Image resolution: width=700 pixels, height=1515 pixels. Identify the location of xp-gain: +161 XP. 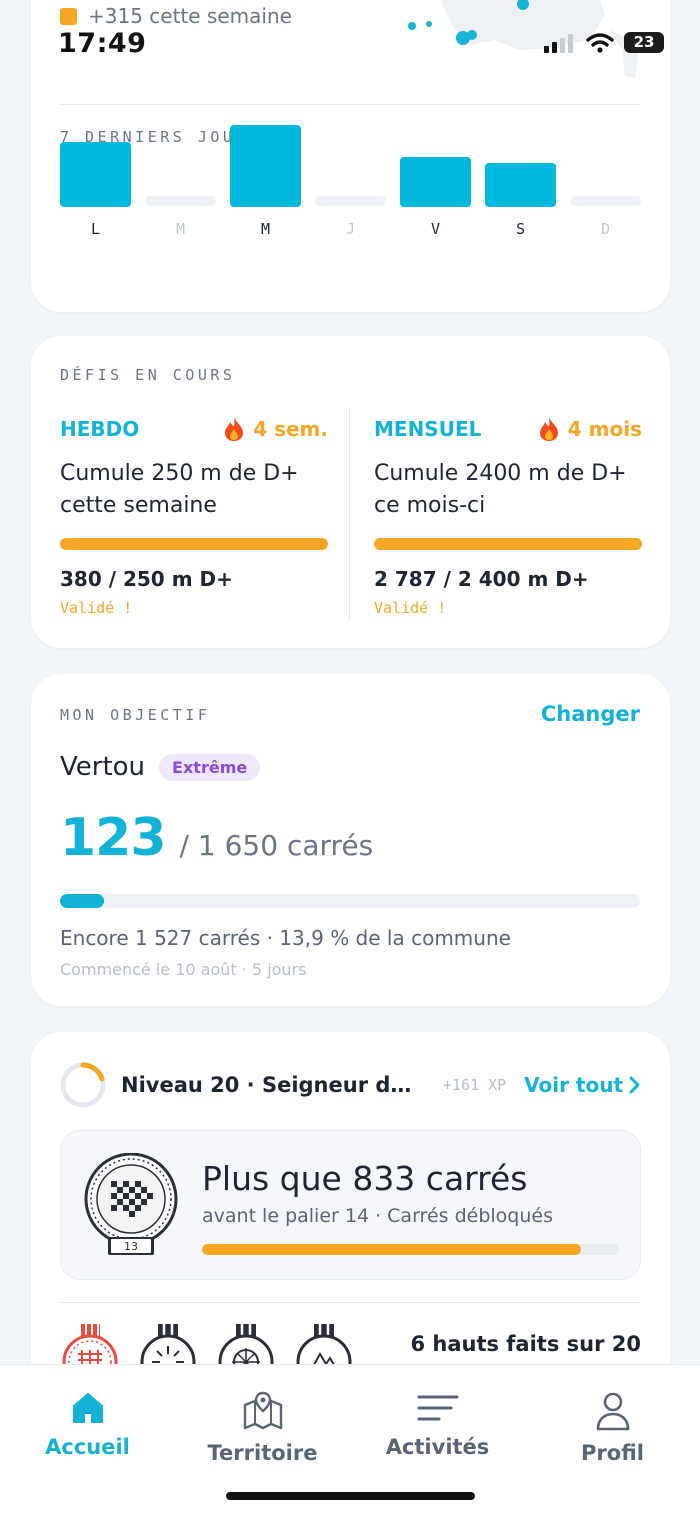
(475, 1085).